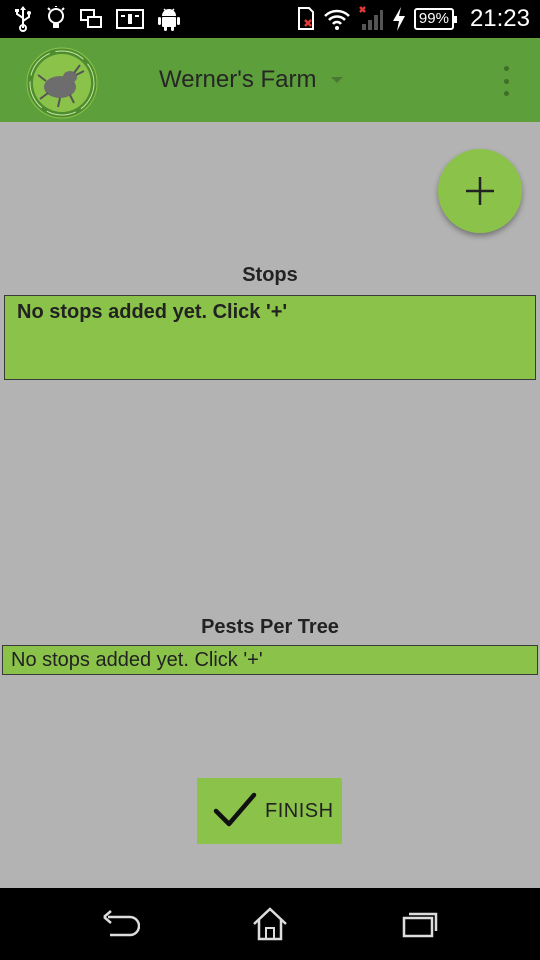 The width and height of the screenshot is (540, 960). What do you see at coordinates (499, 18) in the screenshot?
I see `clock: 21:23` at bounding box center [499, 18].